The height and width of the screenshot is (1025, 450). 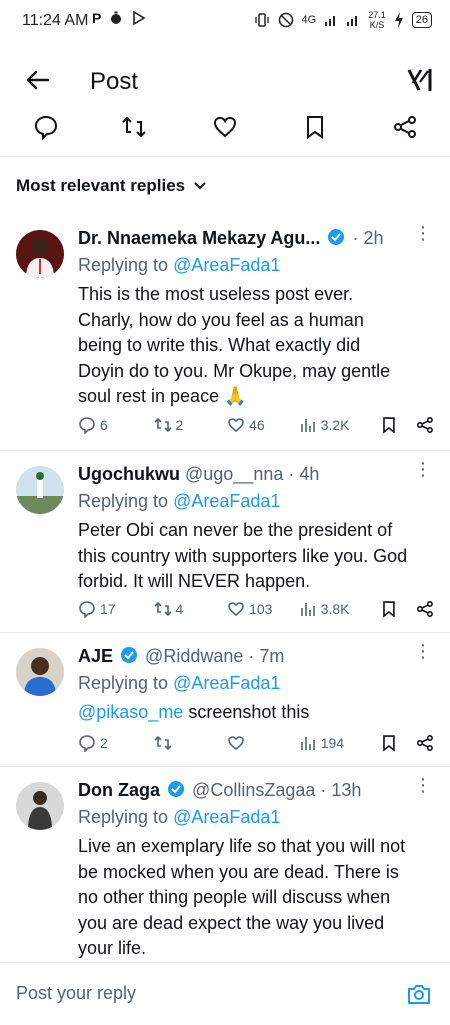 What do you see at coordinates (200, 186) in the screenshot?
I see `chevron-down-icon` at bounding box center [200, 186].